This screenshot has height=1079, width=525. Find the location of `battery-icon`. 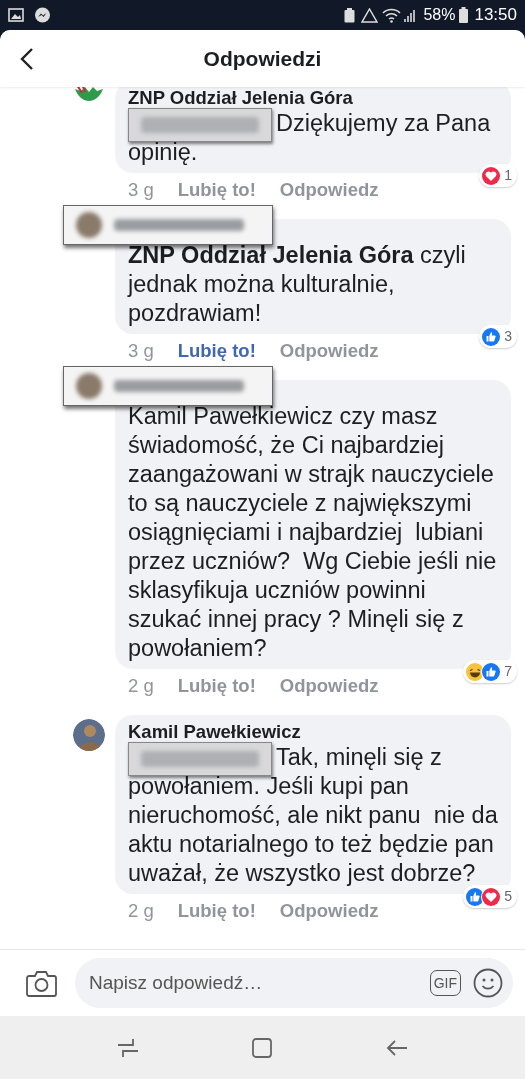

battery-icon is located at coordinates (464, 15).